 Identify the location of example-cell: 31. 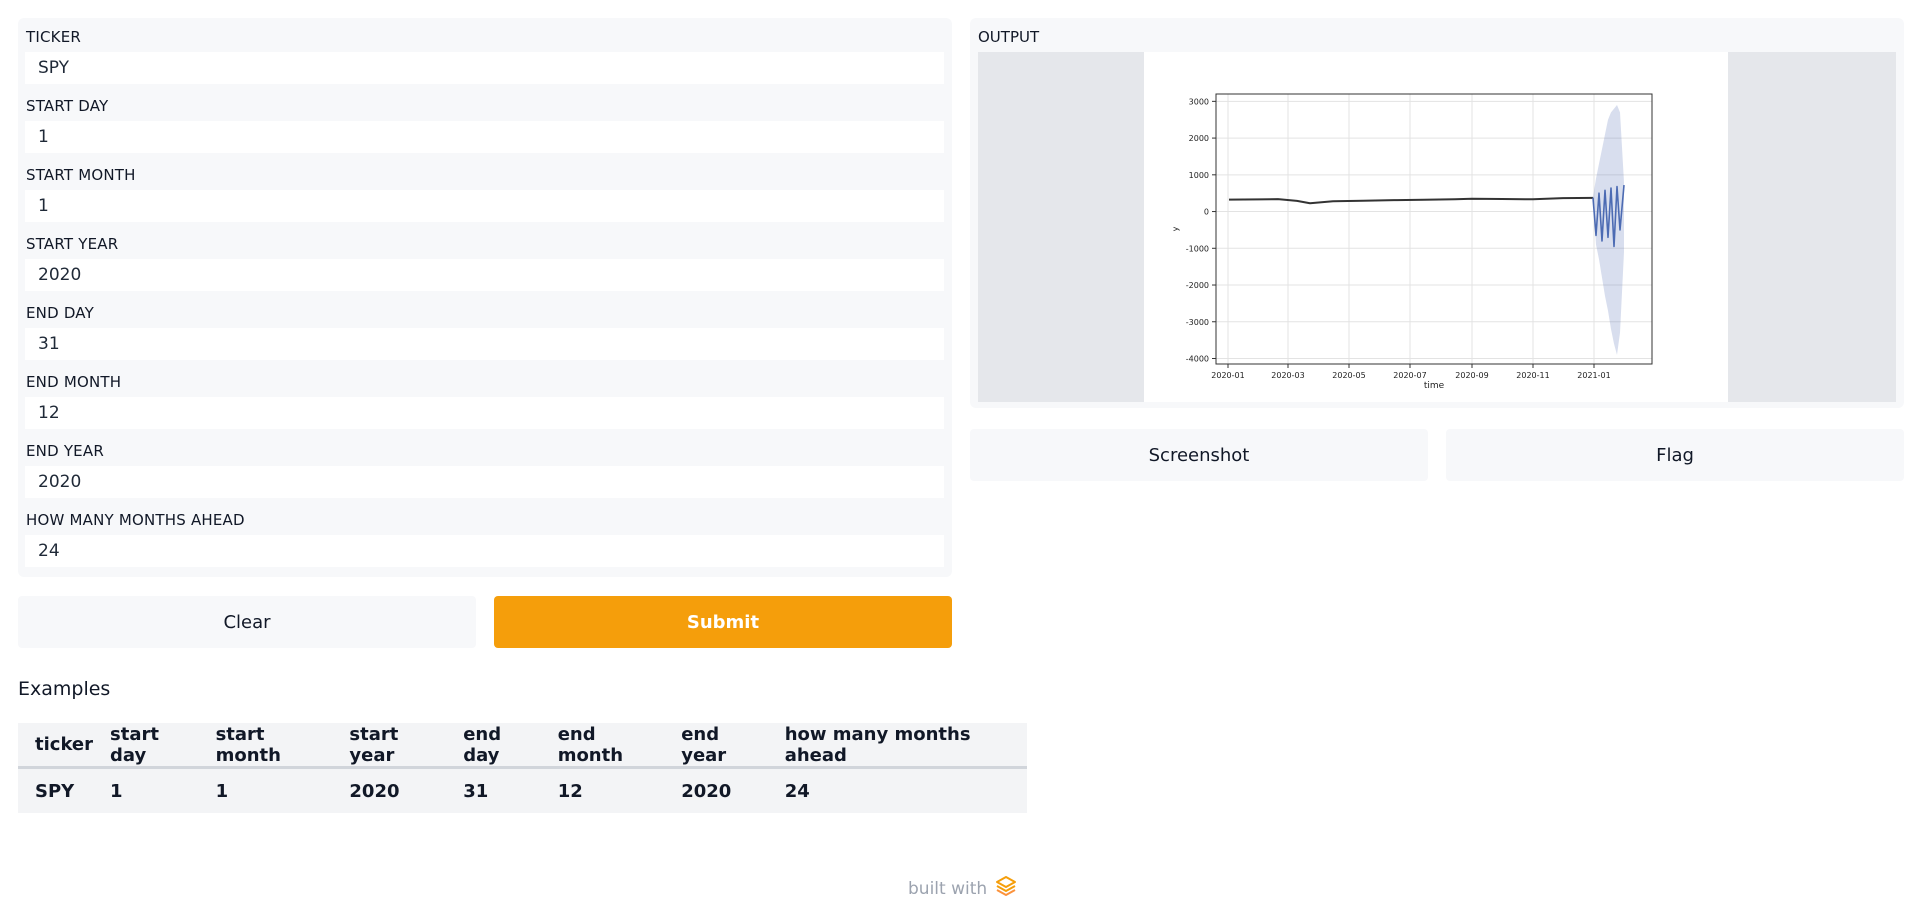
(476, 791).